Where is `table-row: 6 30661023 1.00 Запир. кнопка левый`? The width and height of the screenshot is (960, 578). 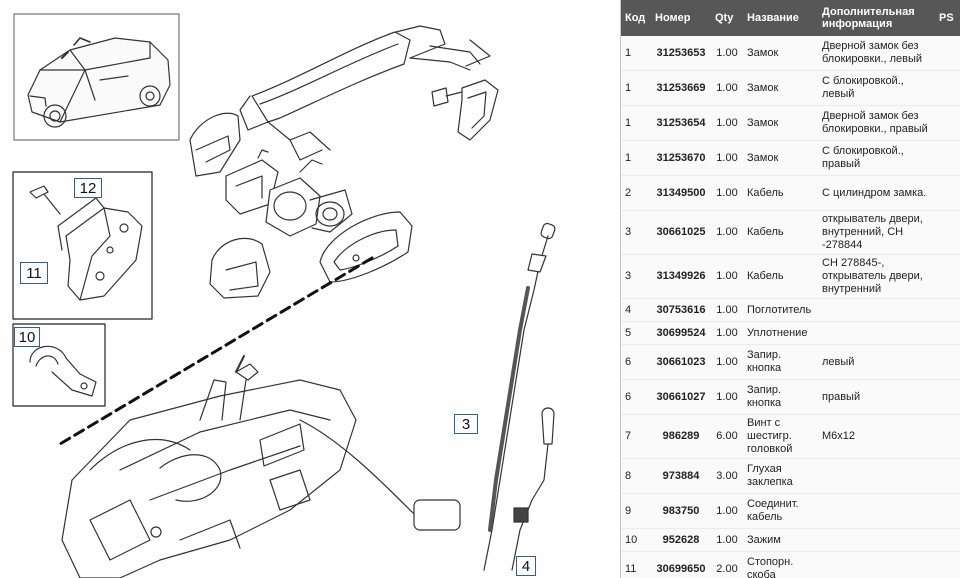 table-row: 6 30661023 1.00 Запир. кнопка левый is located at coordinates (790, 362).